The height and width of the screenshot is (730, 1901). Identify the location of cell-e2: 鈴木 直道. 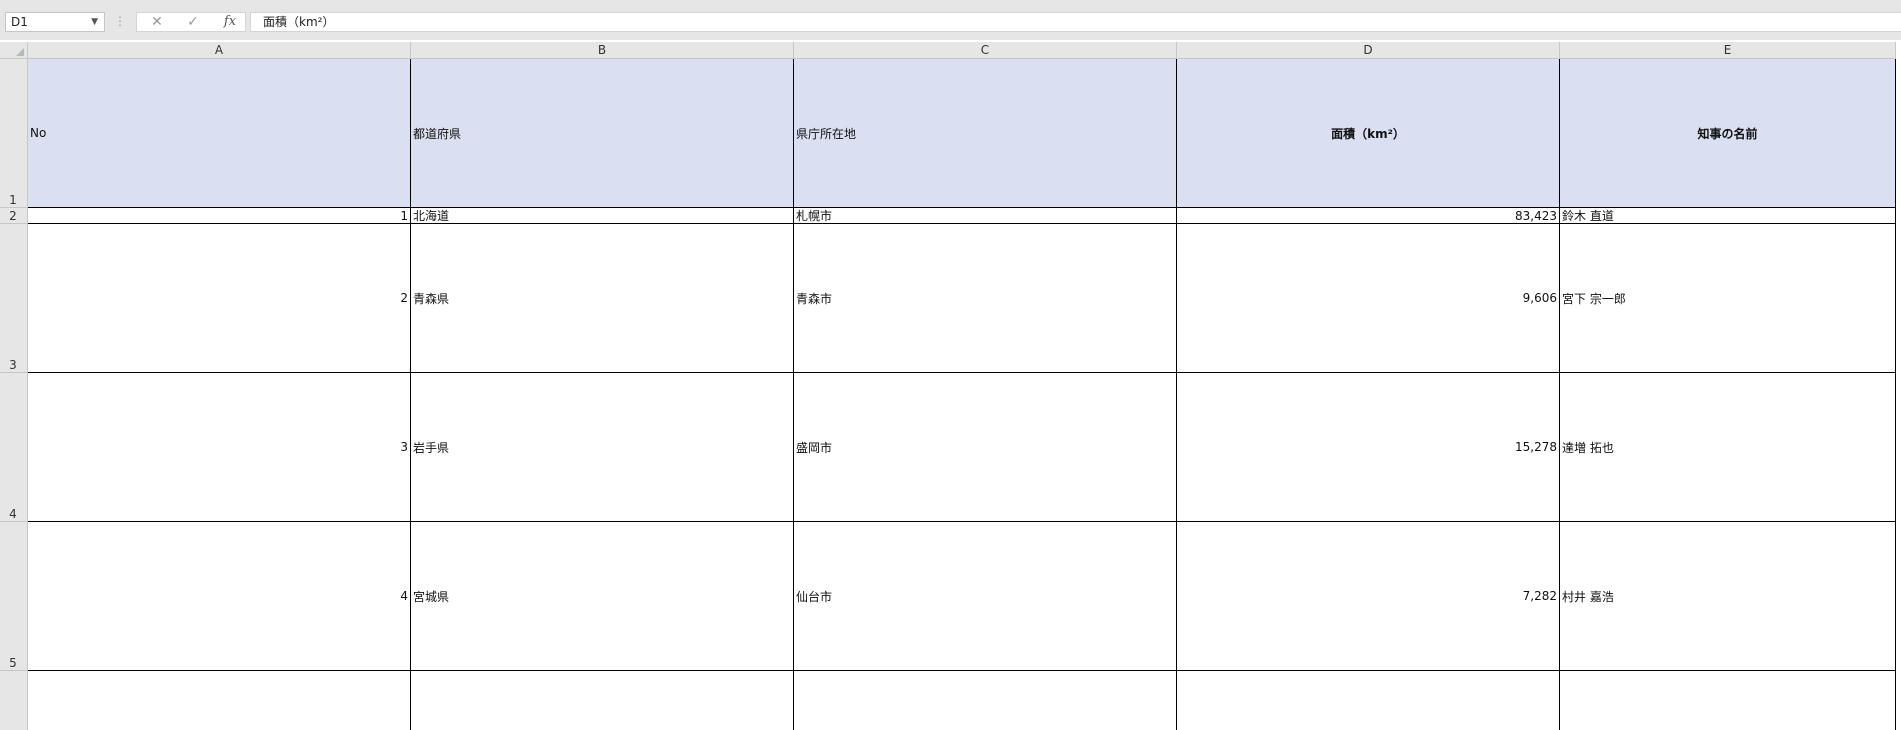
(1728, 216).